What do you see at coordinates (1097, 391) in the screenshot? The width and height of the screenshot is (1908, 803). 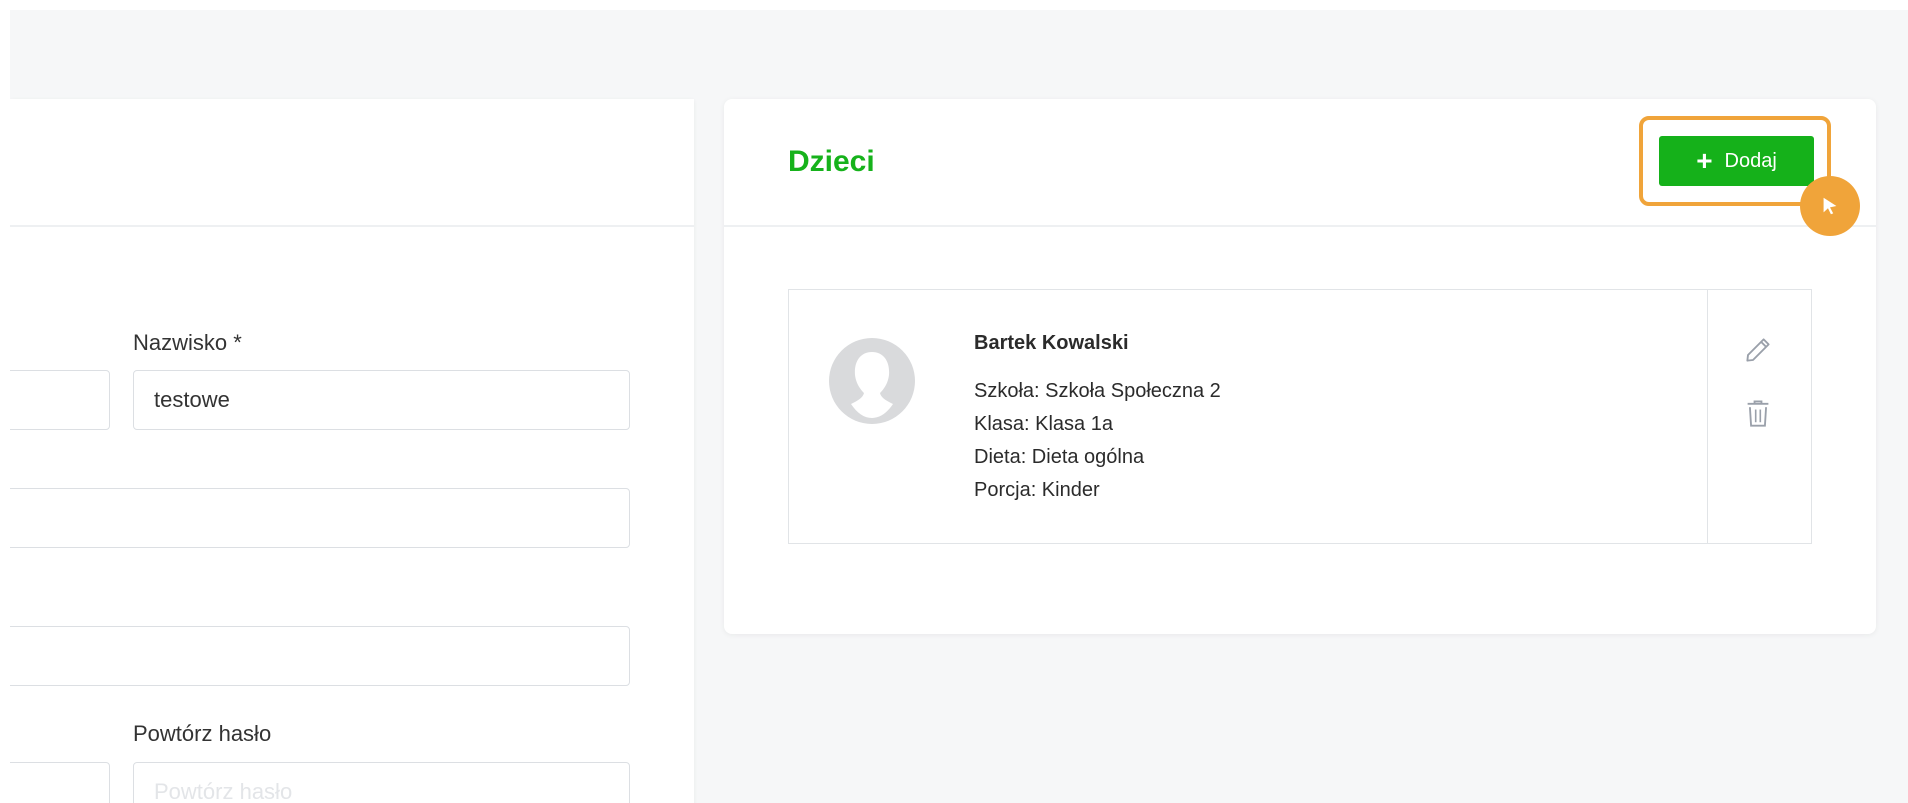 I see `child-school: Szkoła: Szkoła Społeczna 2` at bounding box center [1097, 391].